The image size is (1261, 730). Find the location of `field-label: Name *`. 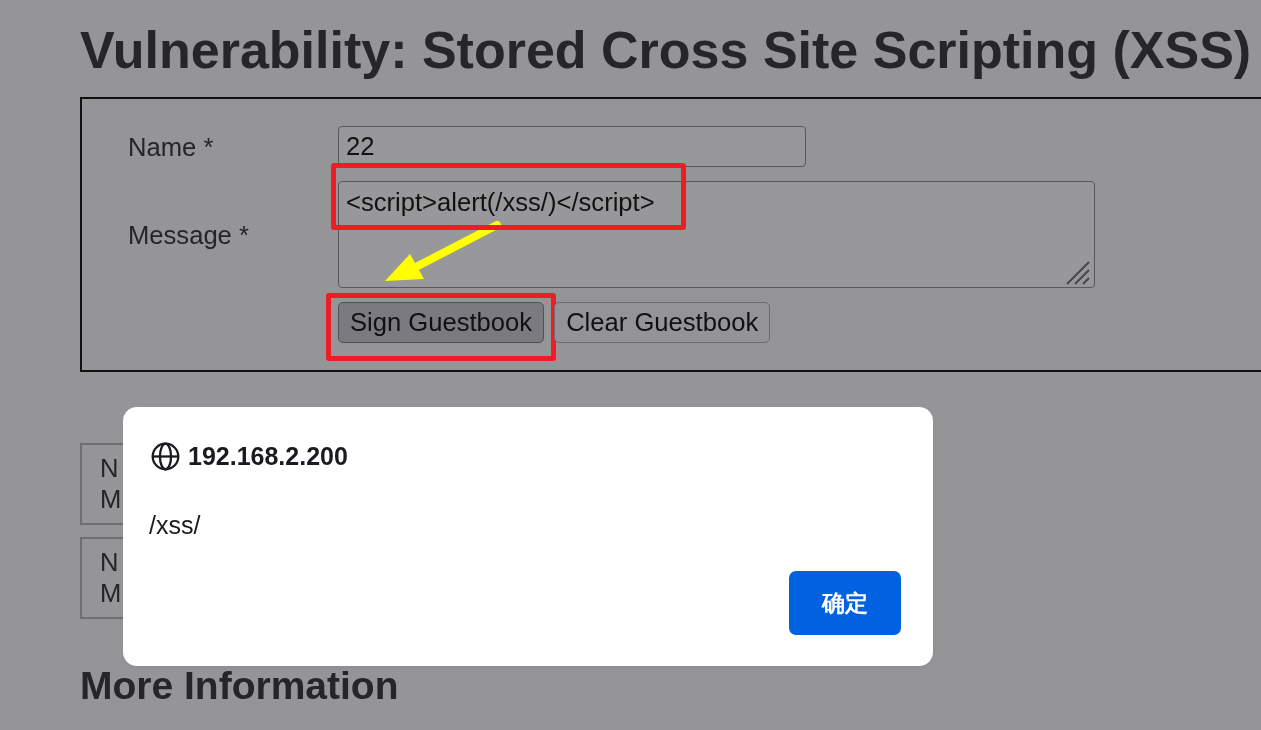

field-label: Name * is located at coordinates (171, 146).